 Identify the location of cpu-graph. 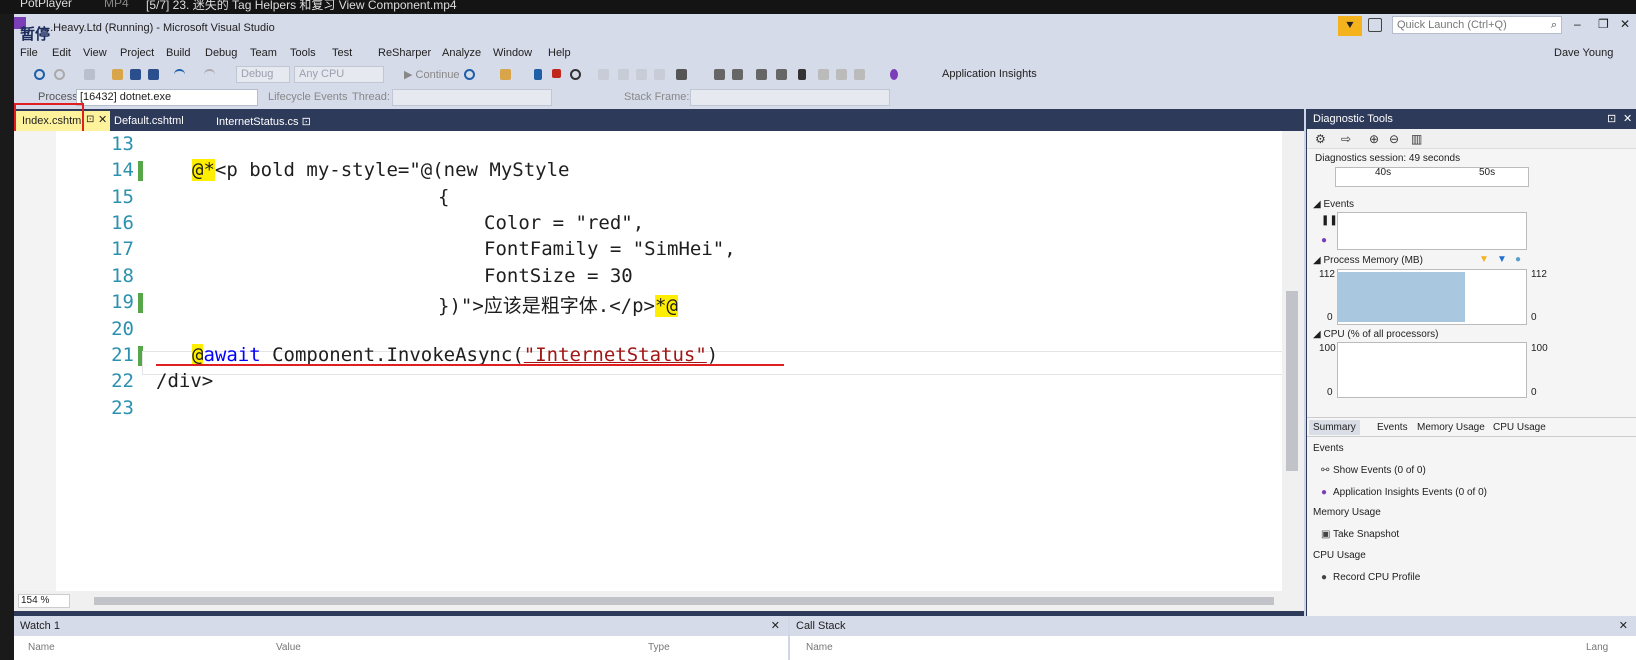
(1432, 370).